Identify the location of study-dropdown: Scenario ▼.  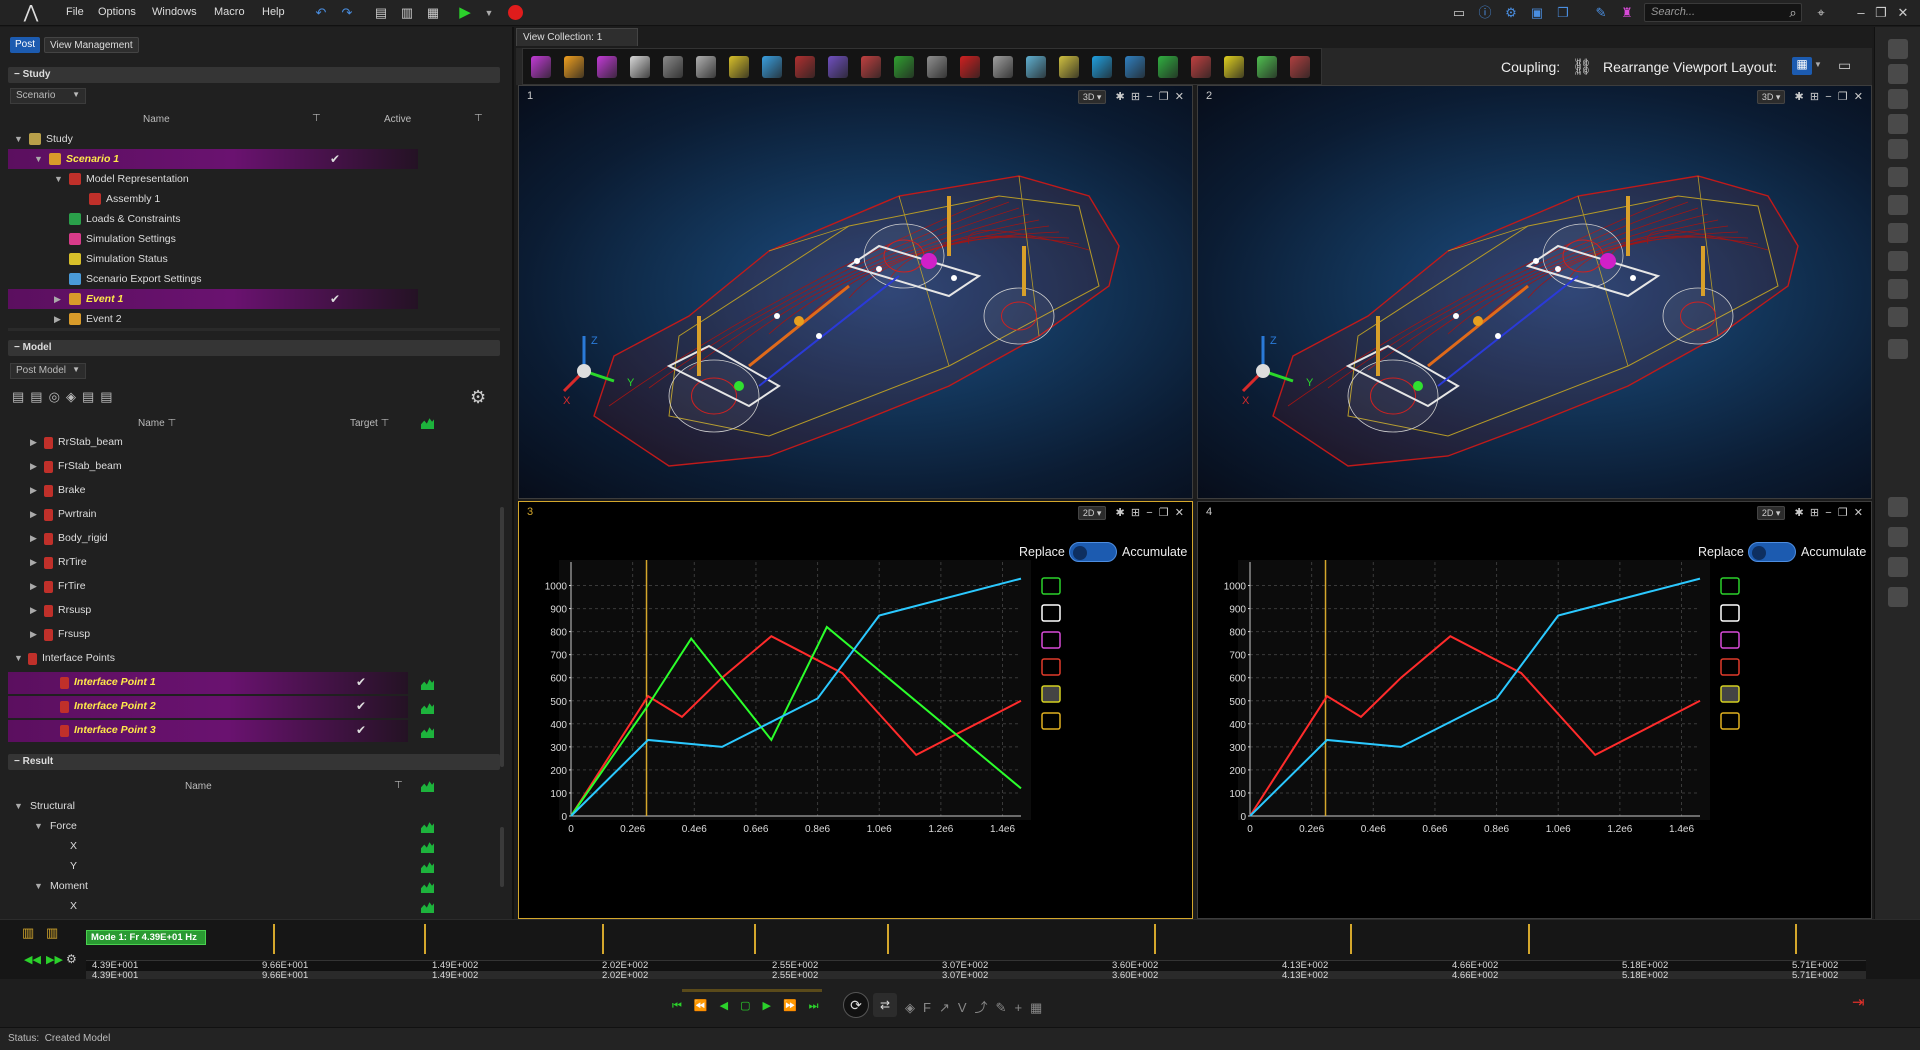
(48, 96).